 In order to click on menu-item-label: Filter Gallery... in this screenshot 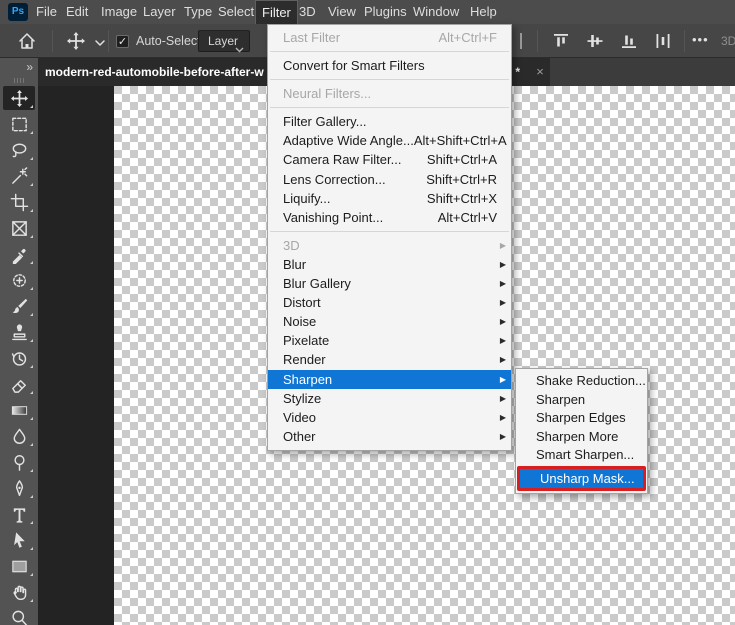, I will do `click(325, 122)`.